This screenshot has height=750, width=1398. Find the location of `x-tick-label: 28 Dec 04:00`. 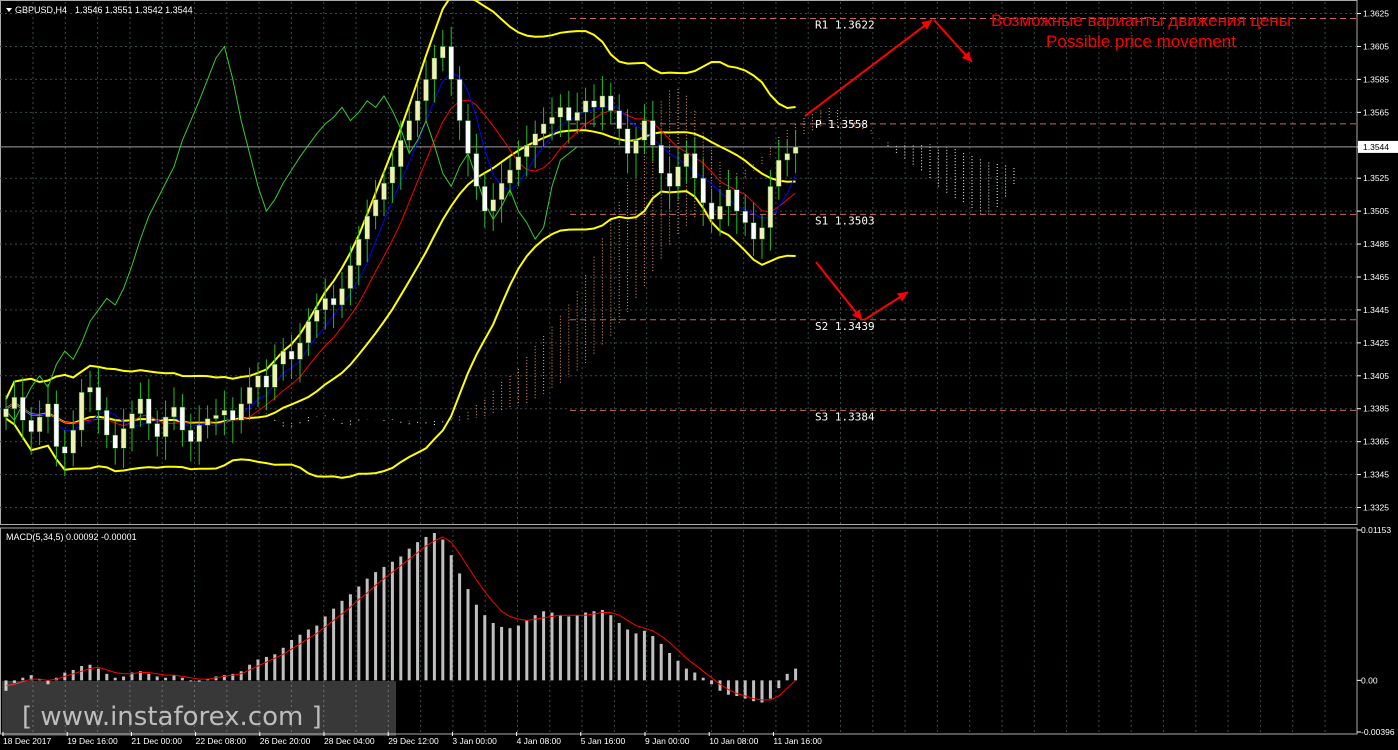

x-tick-label: 28 Dec 04:00 is located at coordinates (349, 741).